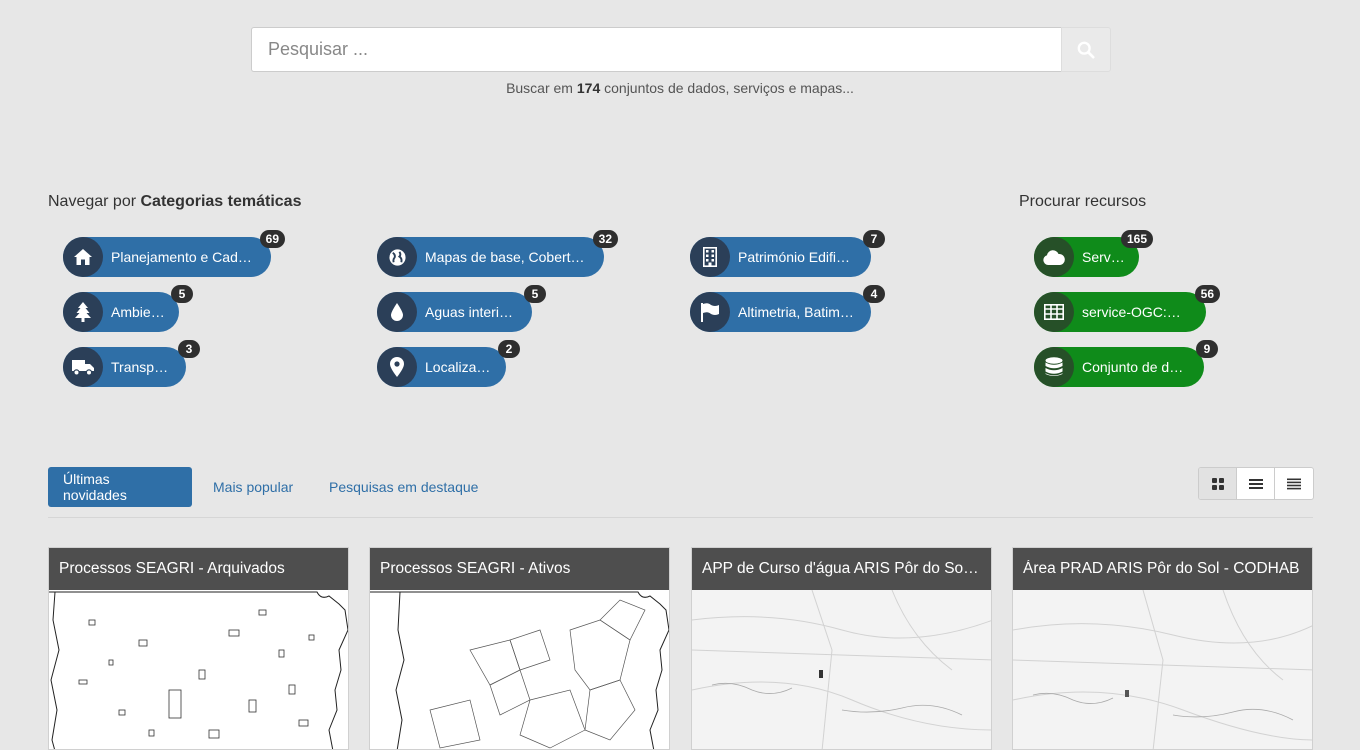  What do you see at coordinates (397, 257) in the screenshot?
I see `globe-icon` at bounding box center [397, 257].